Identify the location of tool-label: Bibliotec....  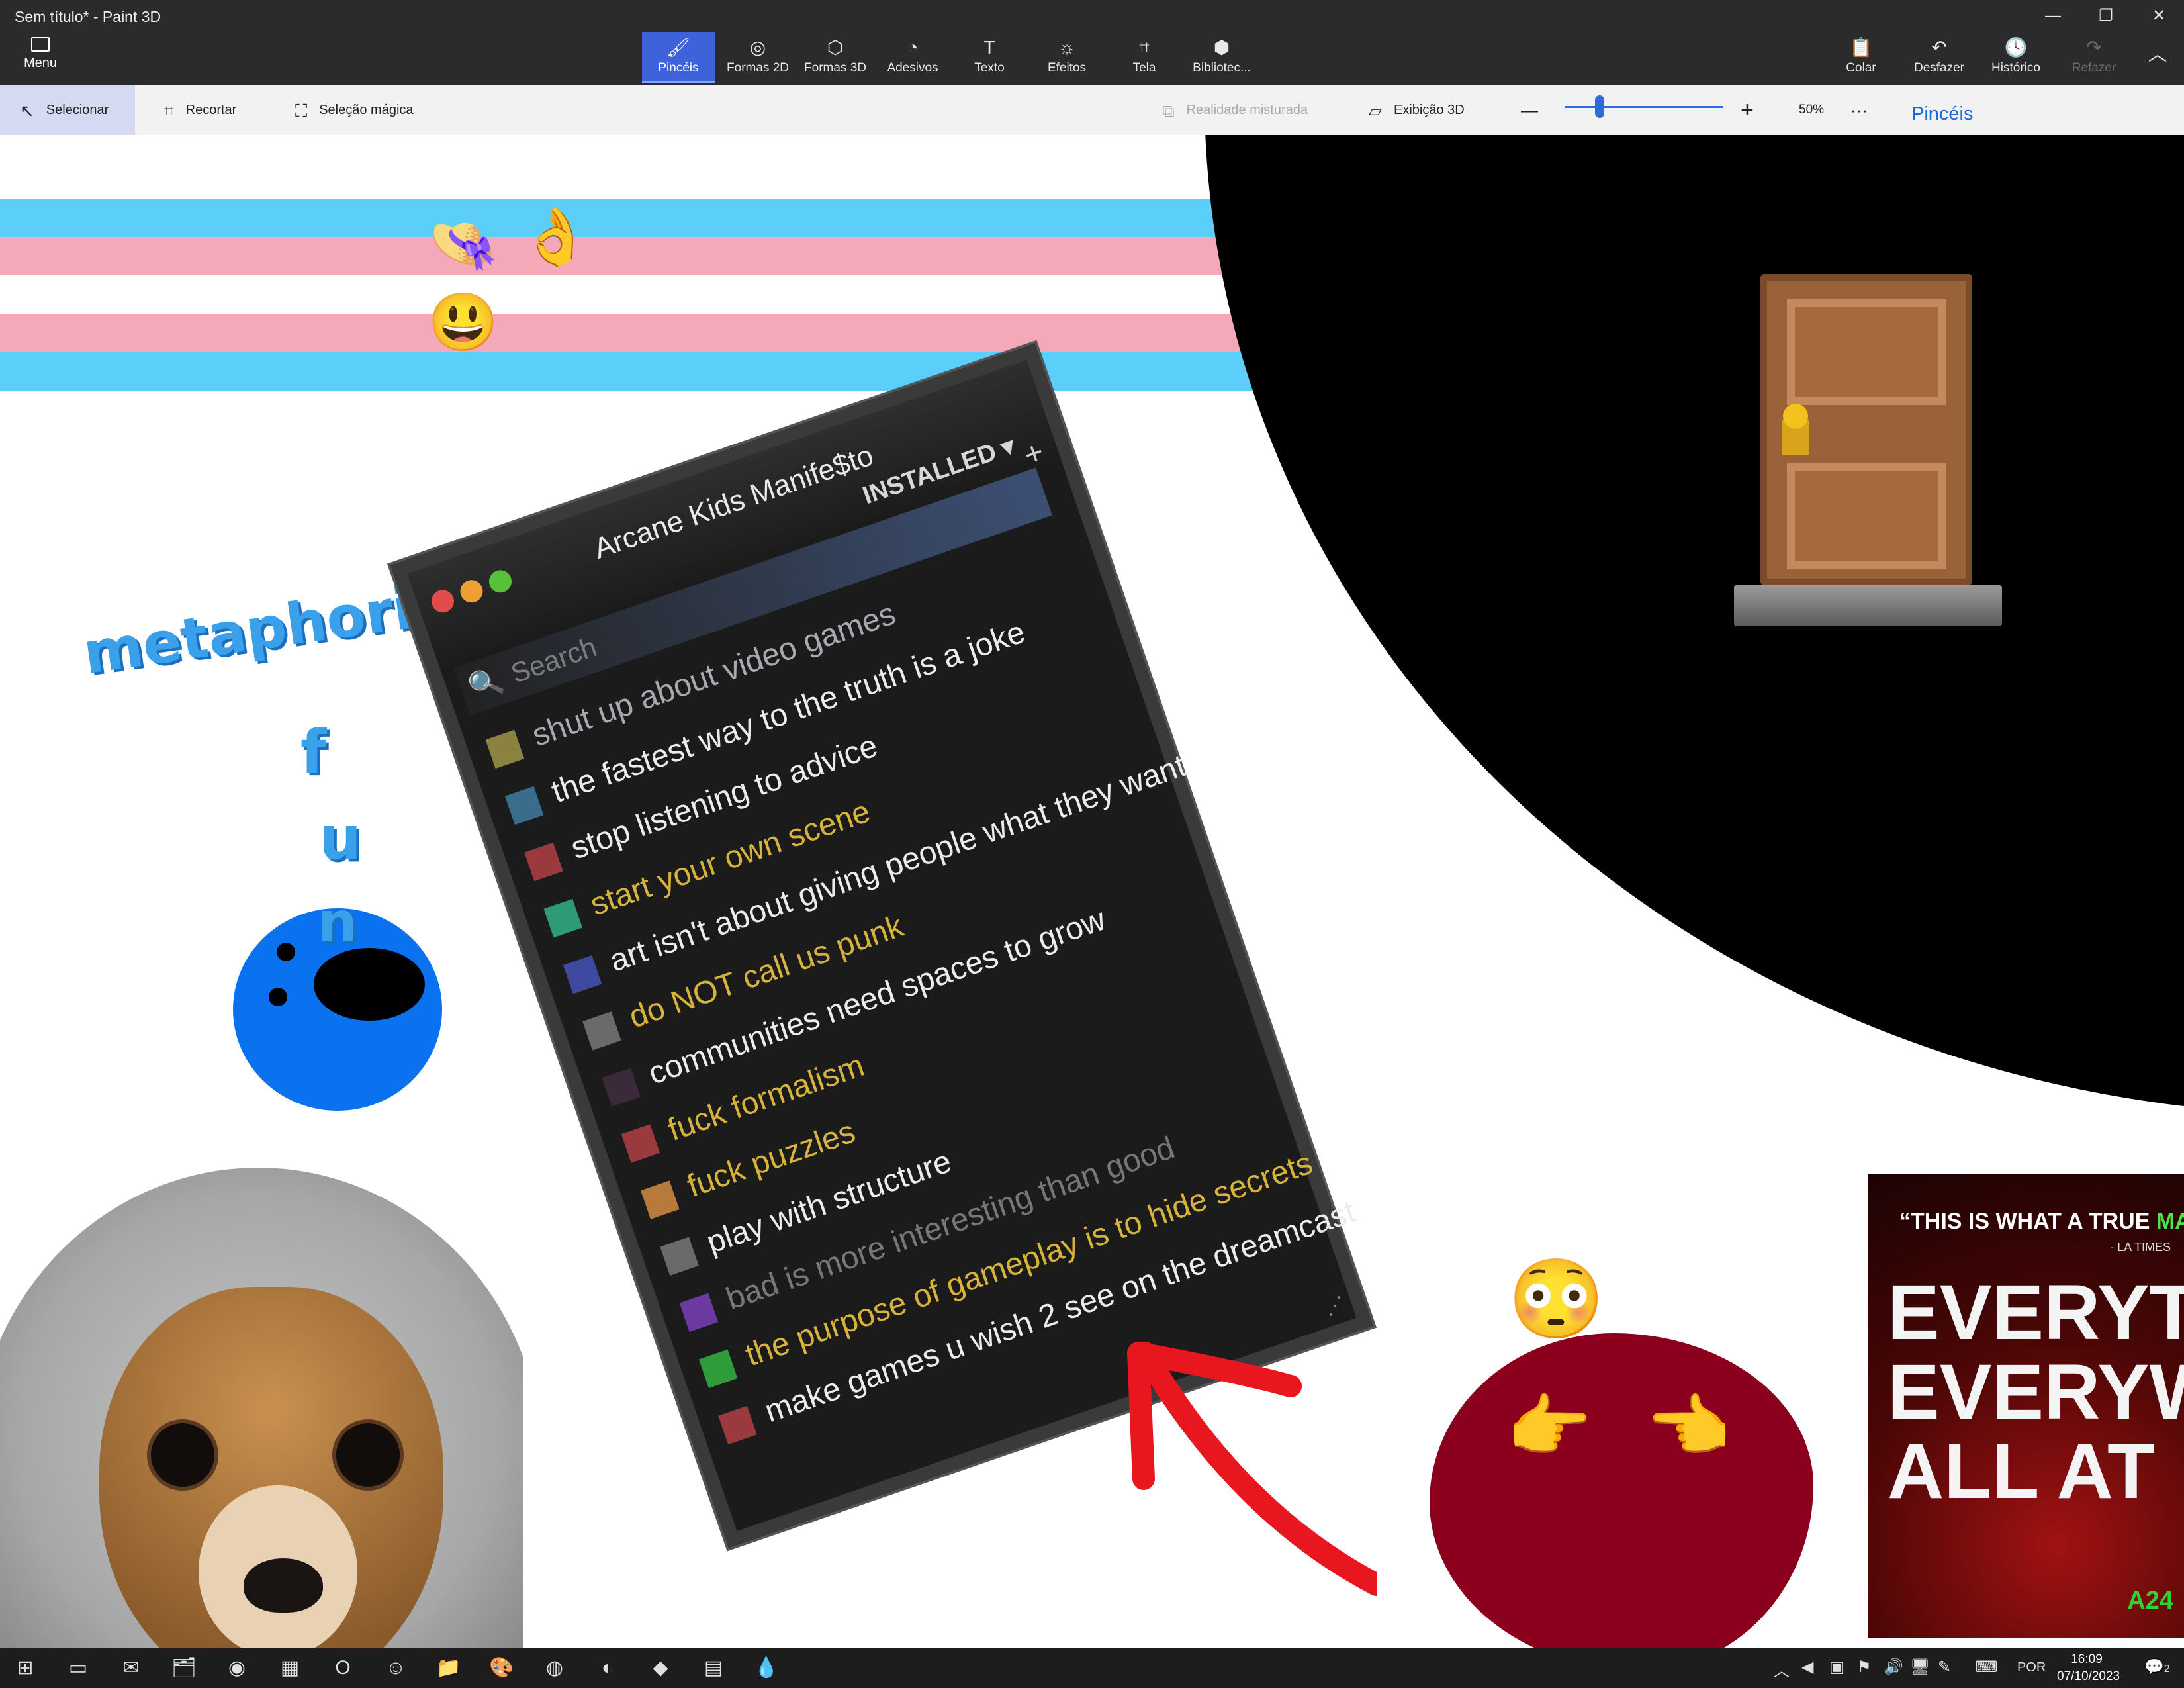
(1222, 68).